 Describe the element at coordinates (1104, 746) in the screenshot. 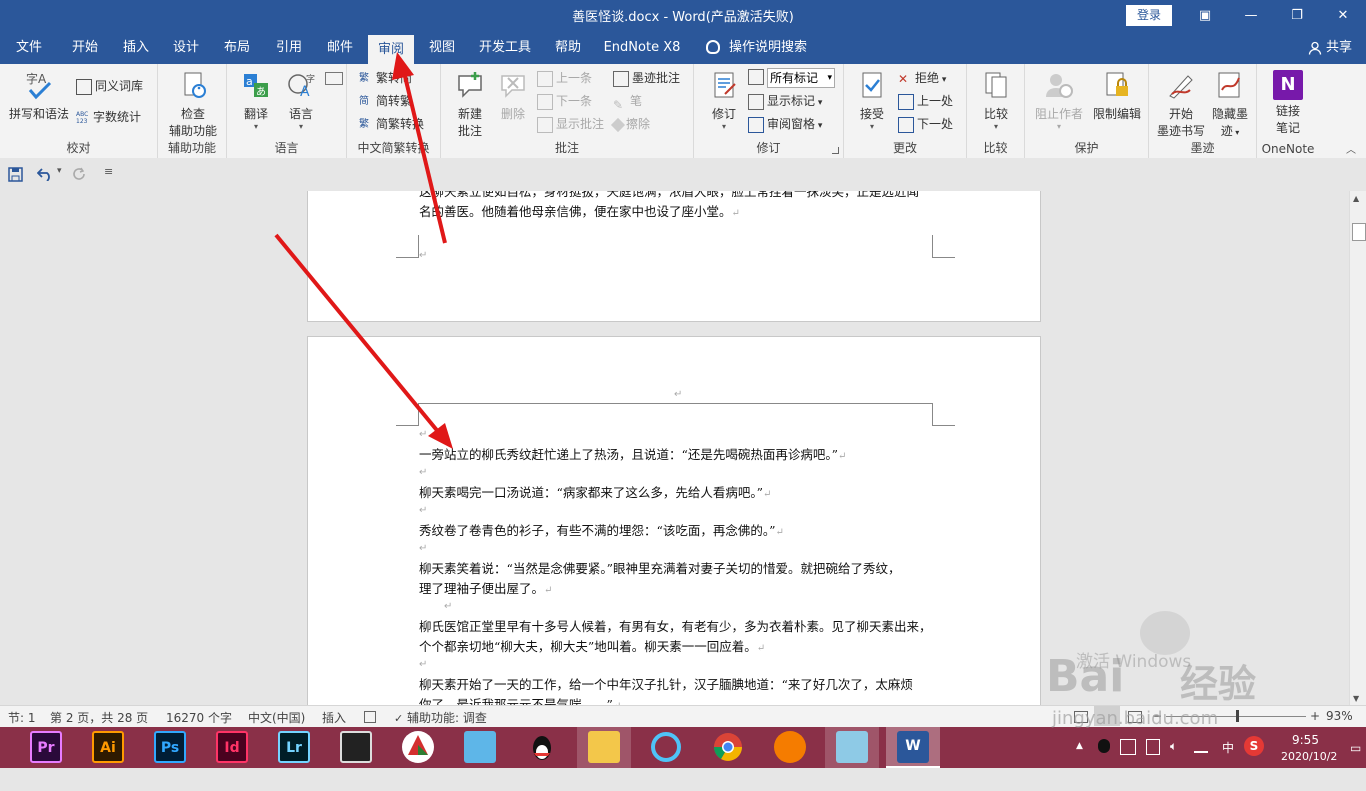

I see `tray-qq-icon` at that location.